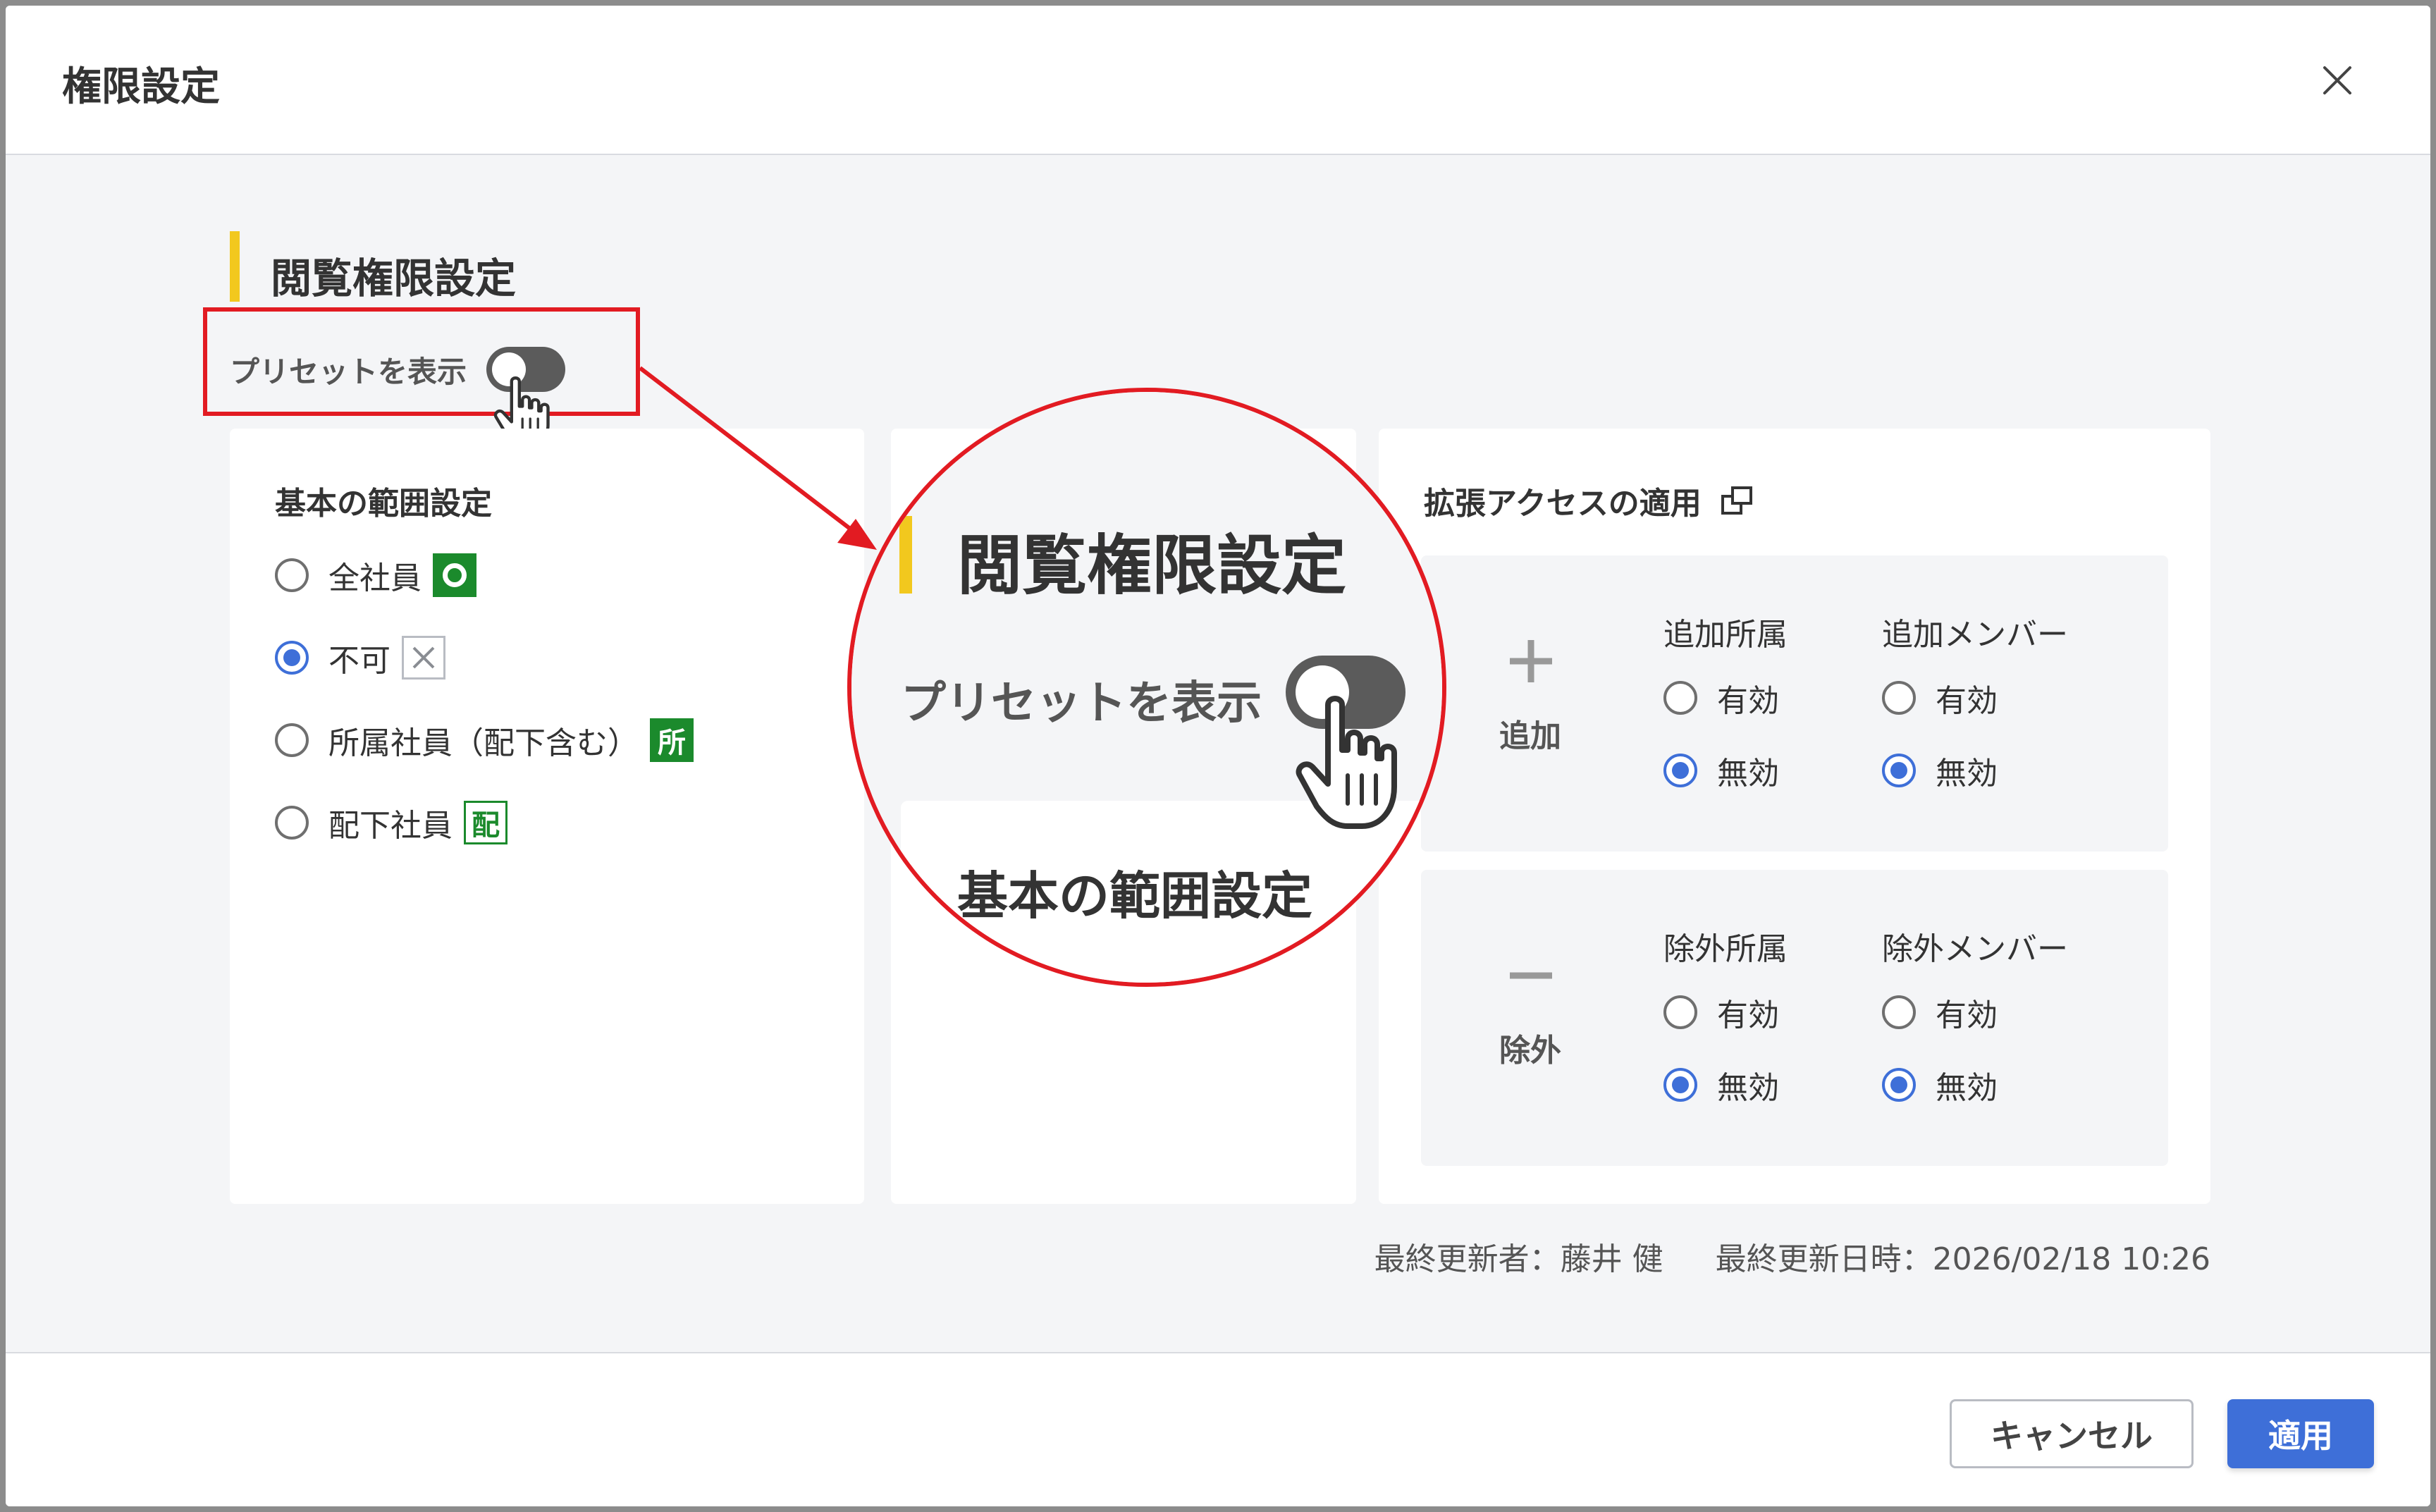 The image size is (2436, 1512). What do you see at coordinates (1975, 635) in the screenshot?
I see `add-member-title: 追加メンバー` at bounding box center [1975, 635].